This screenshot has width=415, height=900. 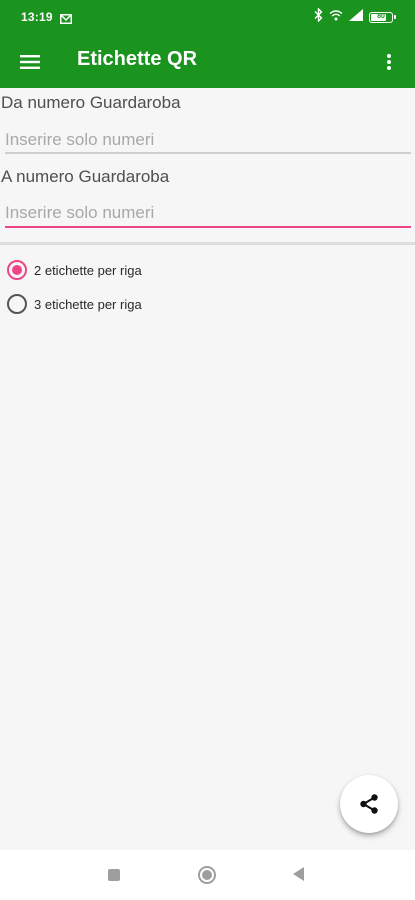 I want to click on signal-icon, so click(x=356, y=17).